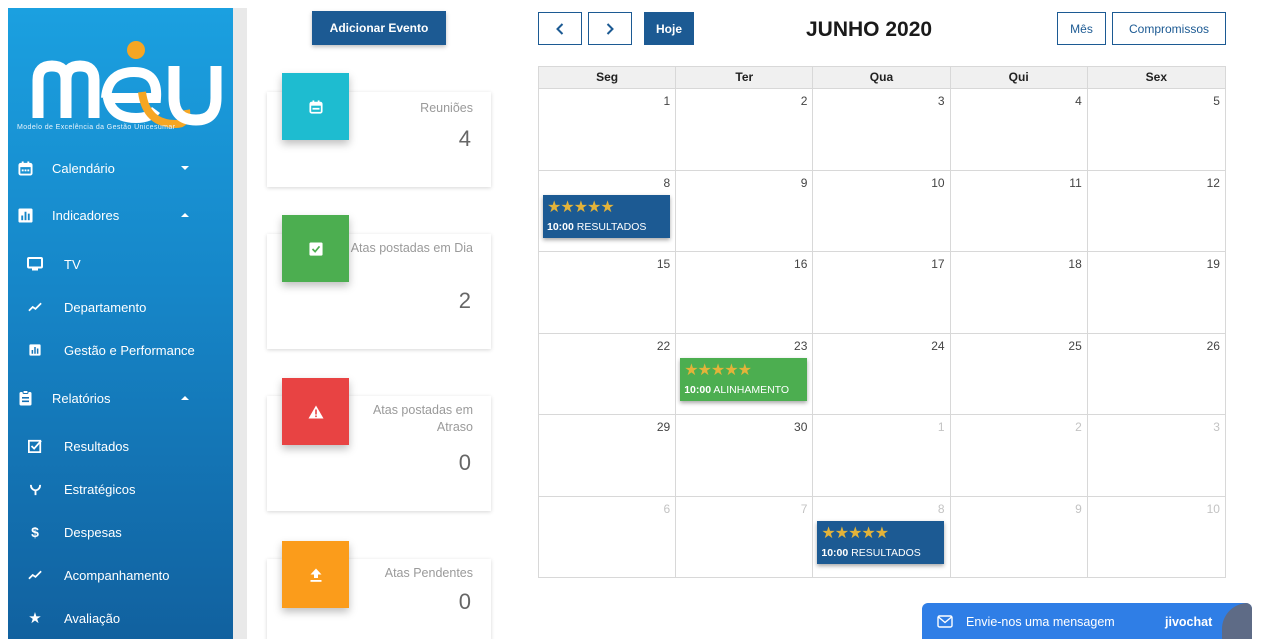  I want to click on calendar-day: 24, so click(882, 373).